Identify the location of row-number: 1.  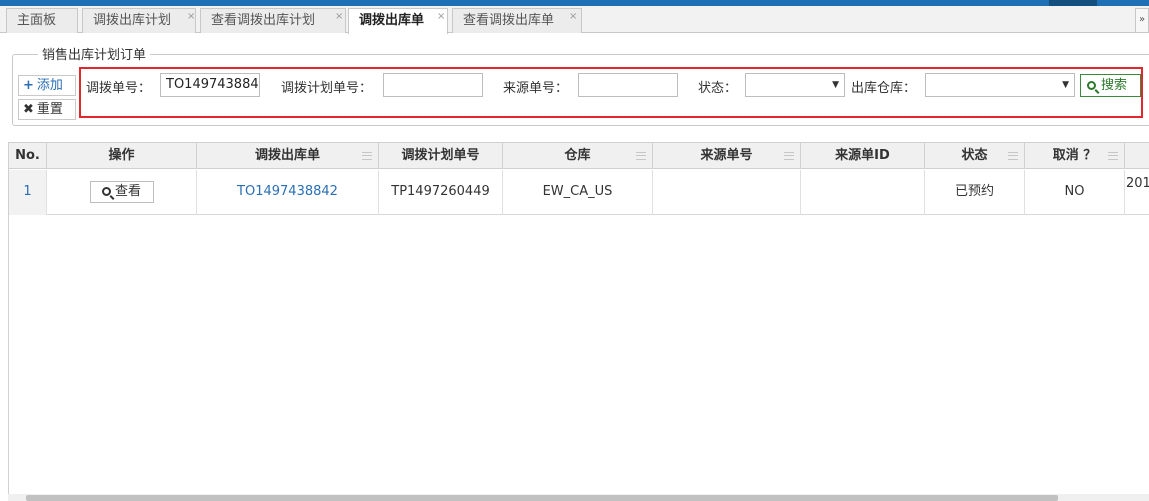
(28, 192).